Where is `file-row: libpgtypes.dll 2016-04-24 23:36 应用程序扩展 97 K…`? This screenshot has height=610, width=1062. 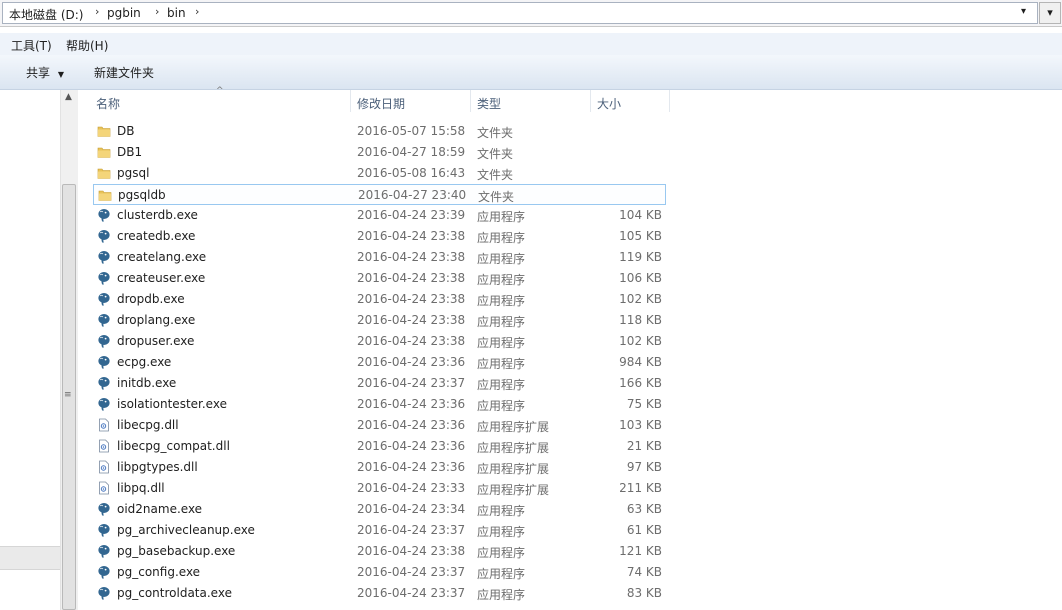 file-row: libpgtypes.dll 2016-04-24 23:36 应用程序扩展 97 K… is located at coordinates (379, 467).